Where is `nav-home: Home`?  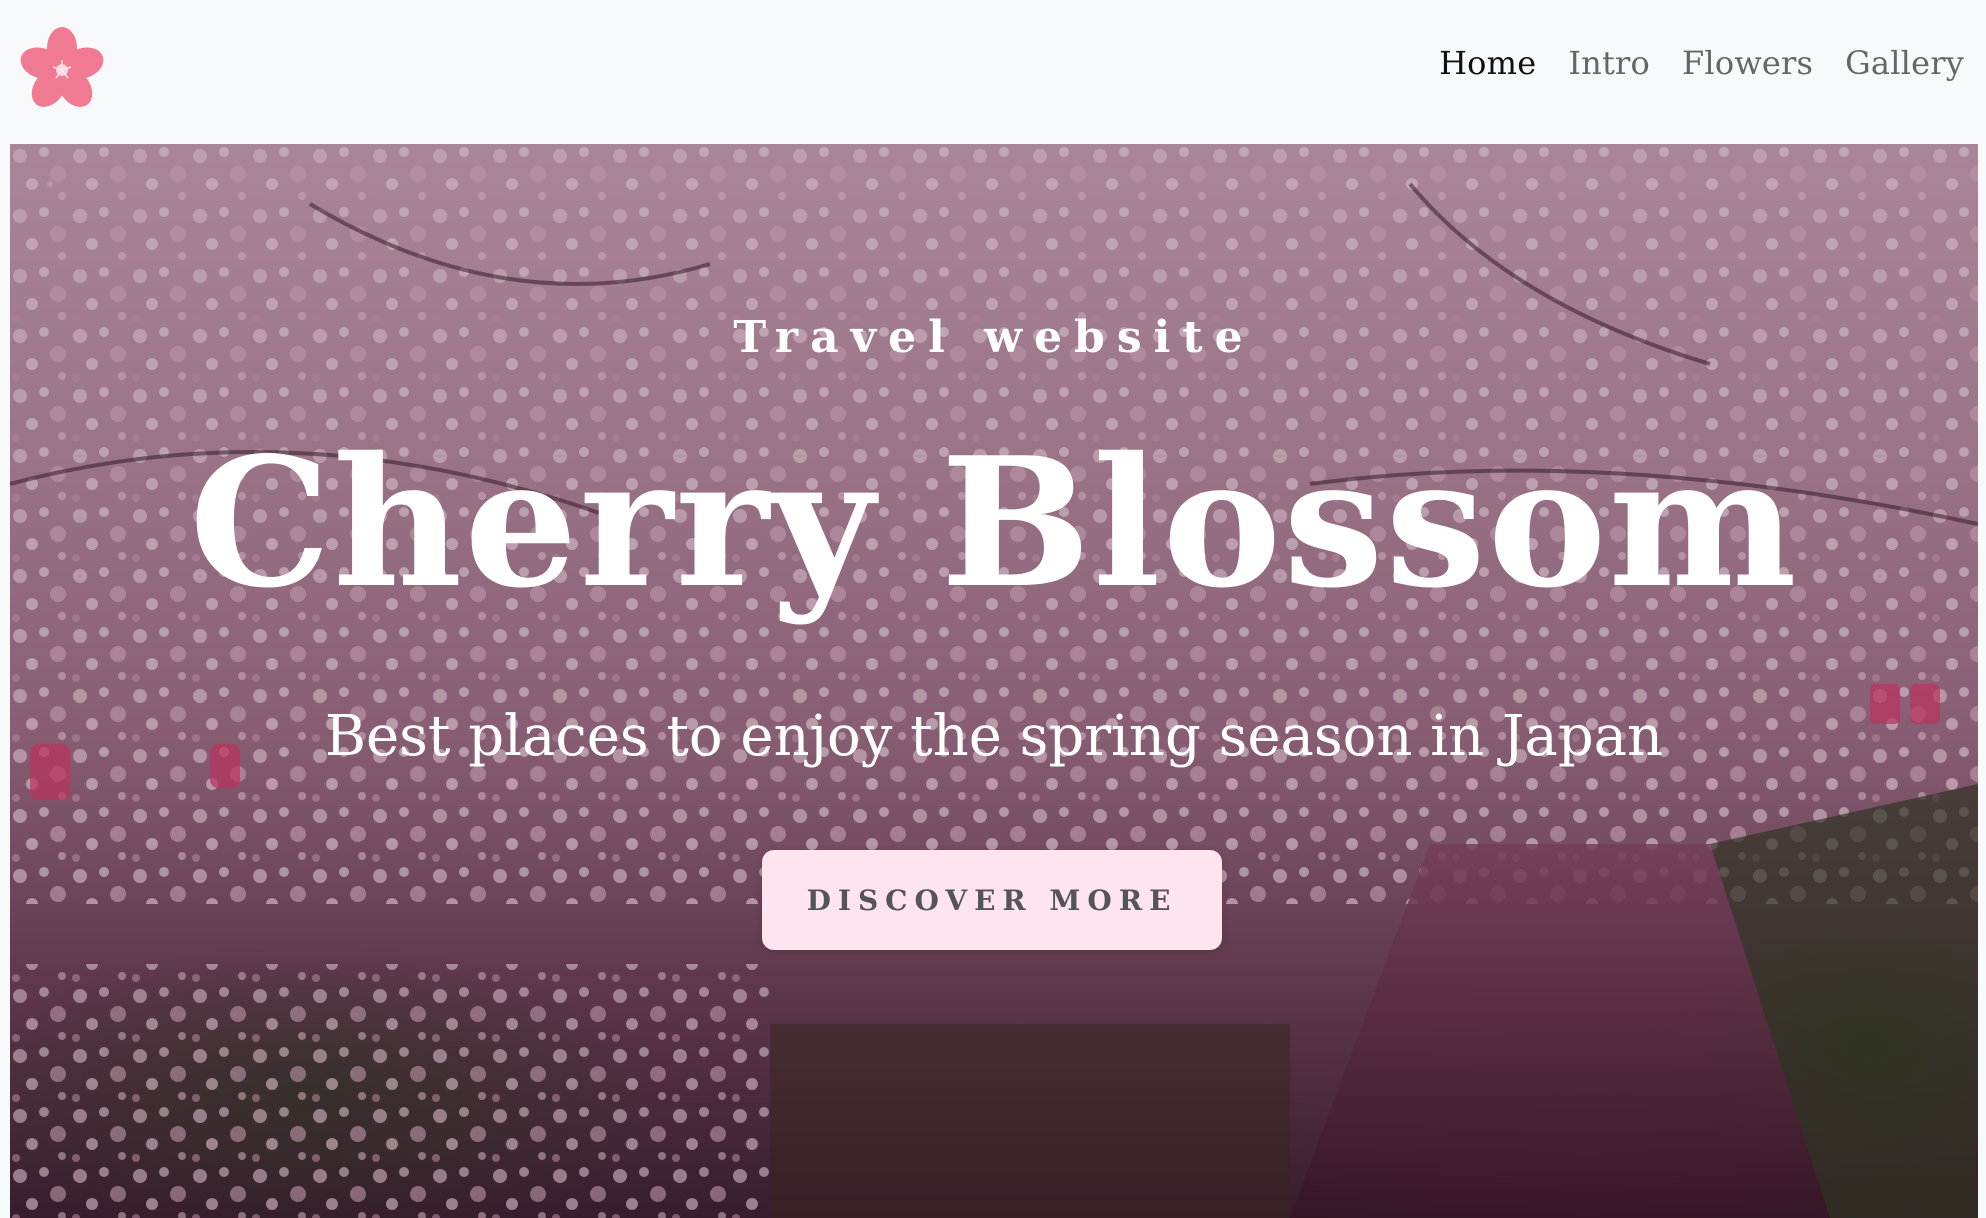
nav-home: Home is located at coordinates (1487, 63).